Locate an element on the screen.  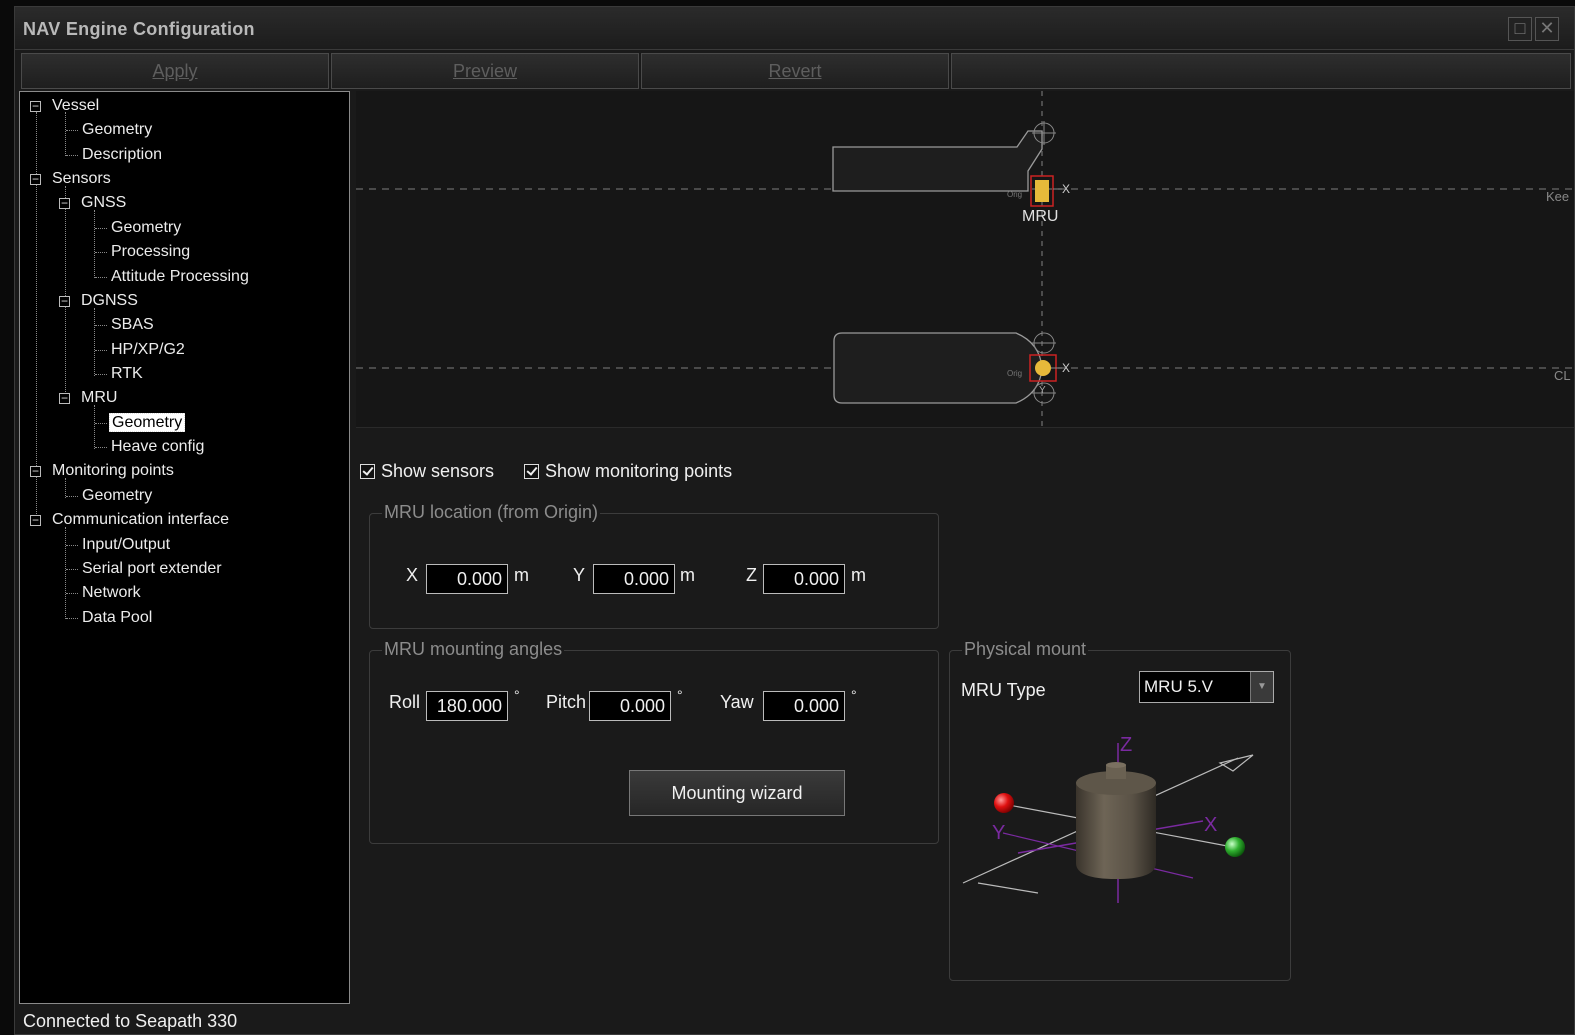
tree-item-gnss: − GNSS is located at coordinates (92, 203).